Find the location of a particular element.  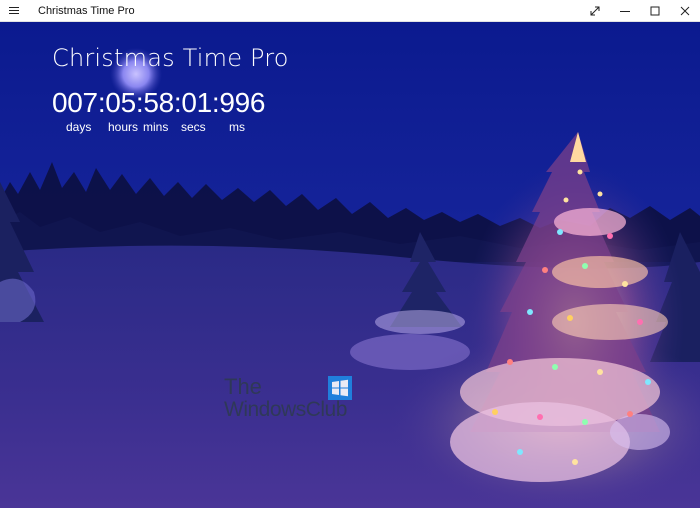

maximize-icon is located at coordinates (655, 10).